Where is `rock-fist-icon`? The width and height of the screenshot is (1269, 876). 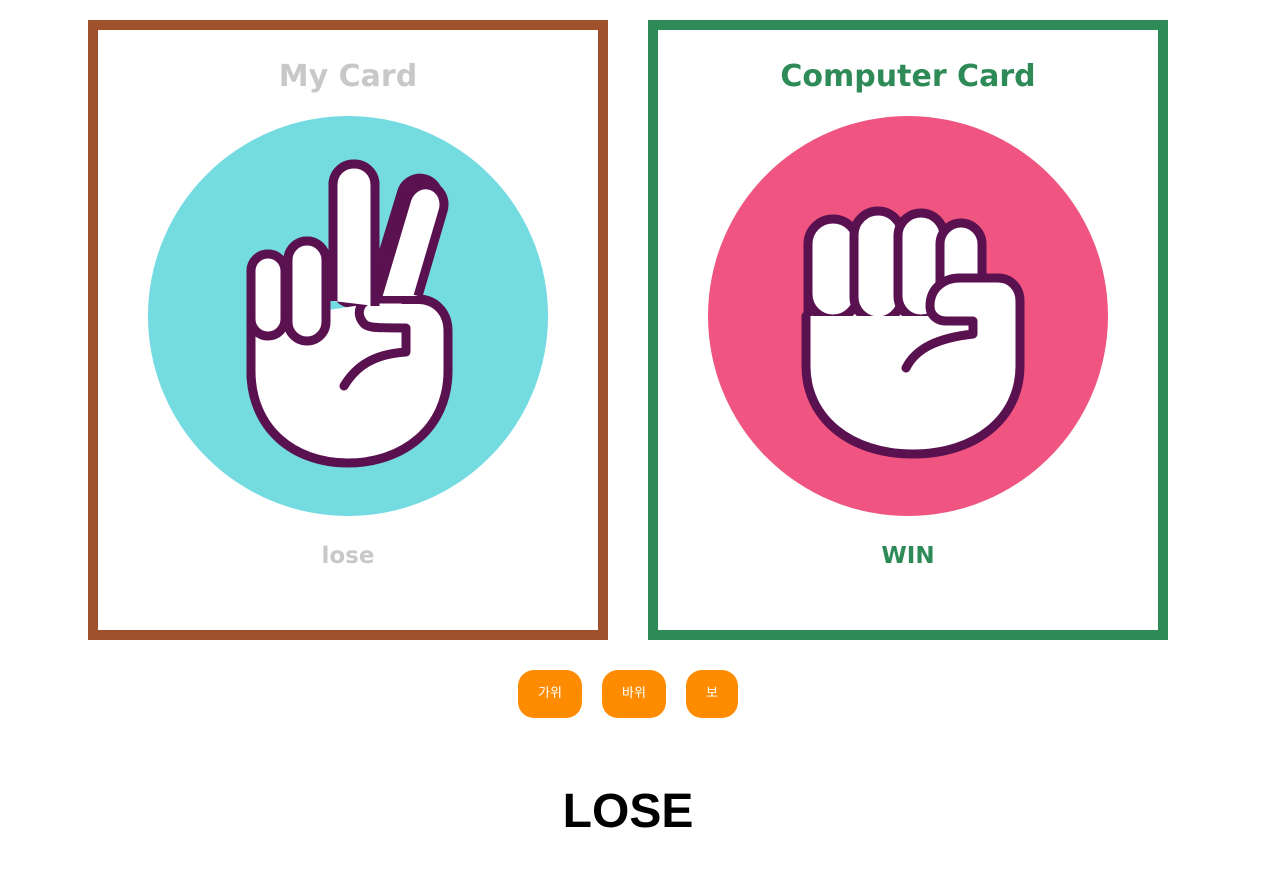
rock-fist-icon is located at coordinates (908, 316).